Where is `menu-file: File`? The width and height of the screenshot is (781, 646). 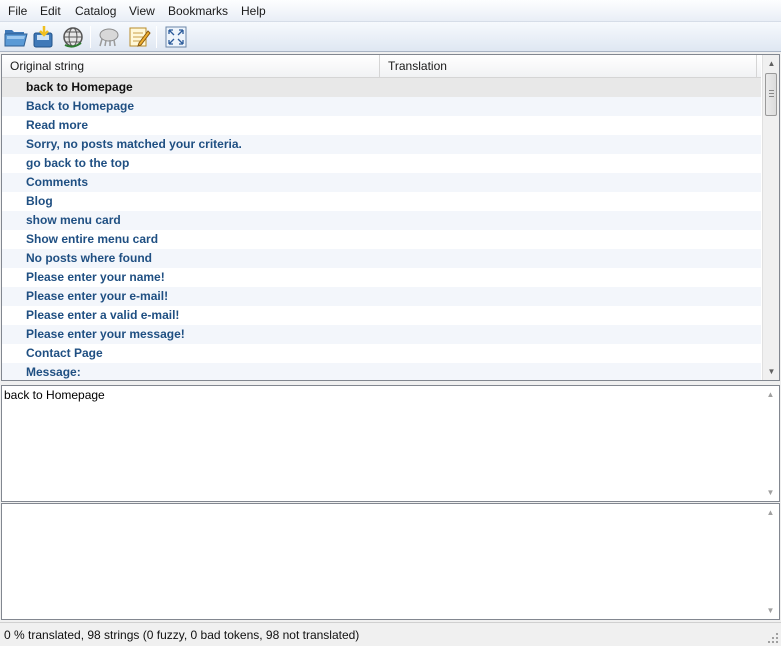
menu-file: File is located at coordinates (17, 11).